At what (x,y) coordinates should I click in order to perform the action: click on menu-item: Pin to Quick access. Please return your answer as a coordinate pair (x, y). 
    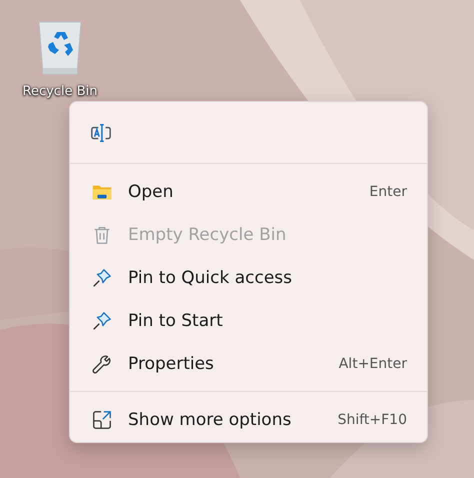
    Looking at the image, I should click on (248, 277).